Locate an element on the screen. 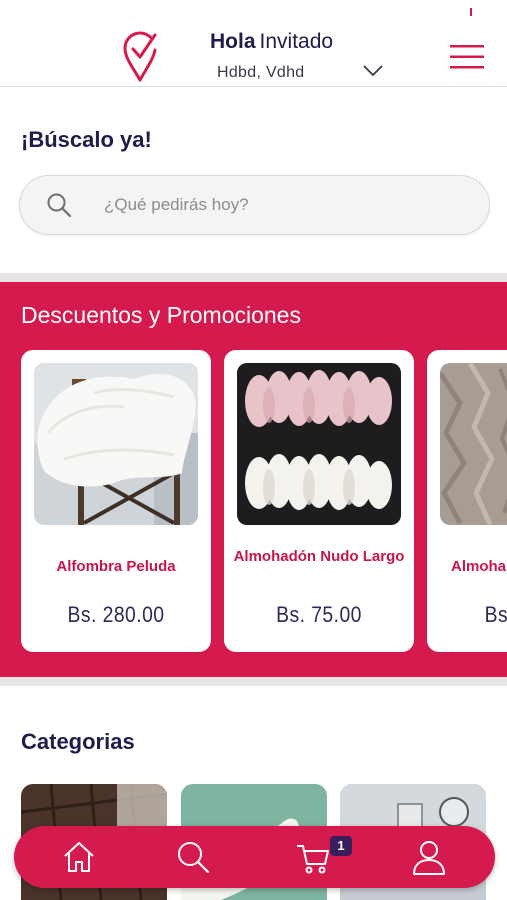 The height and width of the screenshot is (900, 507). bottom-navigation is located at coordinates (254, 857).